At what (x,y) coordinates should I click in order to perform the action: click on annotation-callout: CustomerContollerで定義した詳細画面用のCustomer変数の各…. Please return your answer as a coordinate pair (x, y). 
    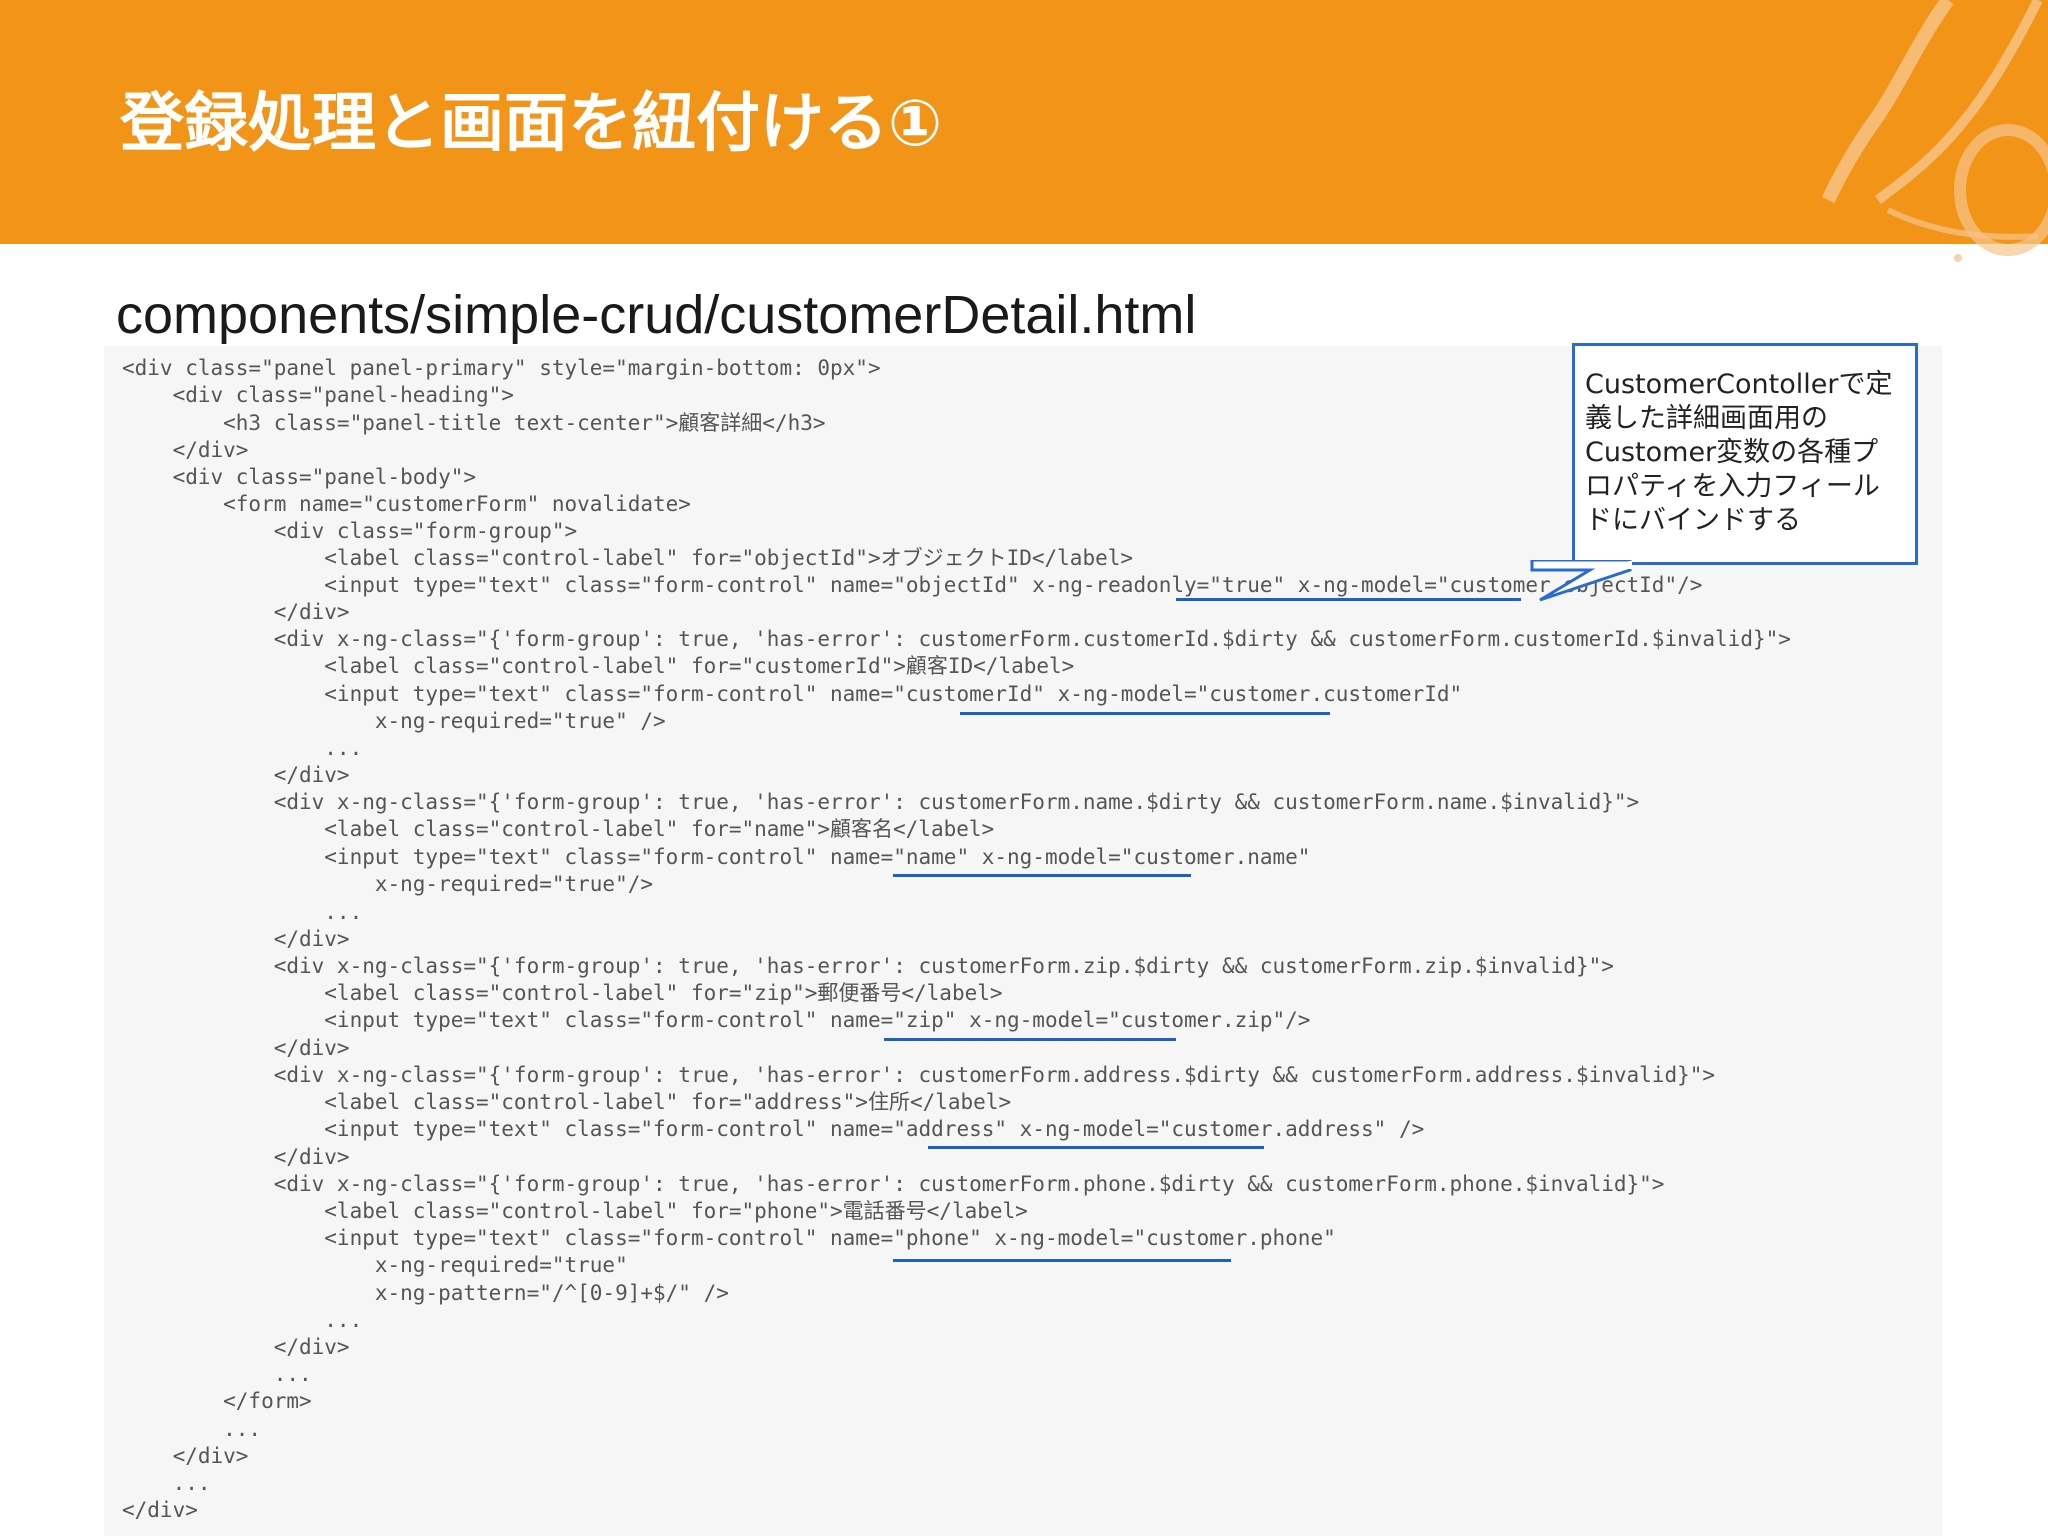
    Looking at the image, I should click on (1745, 454).